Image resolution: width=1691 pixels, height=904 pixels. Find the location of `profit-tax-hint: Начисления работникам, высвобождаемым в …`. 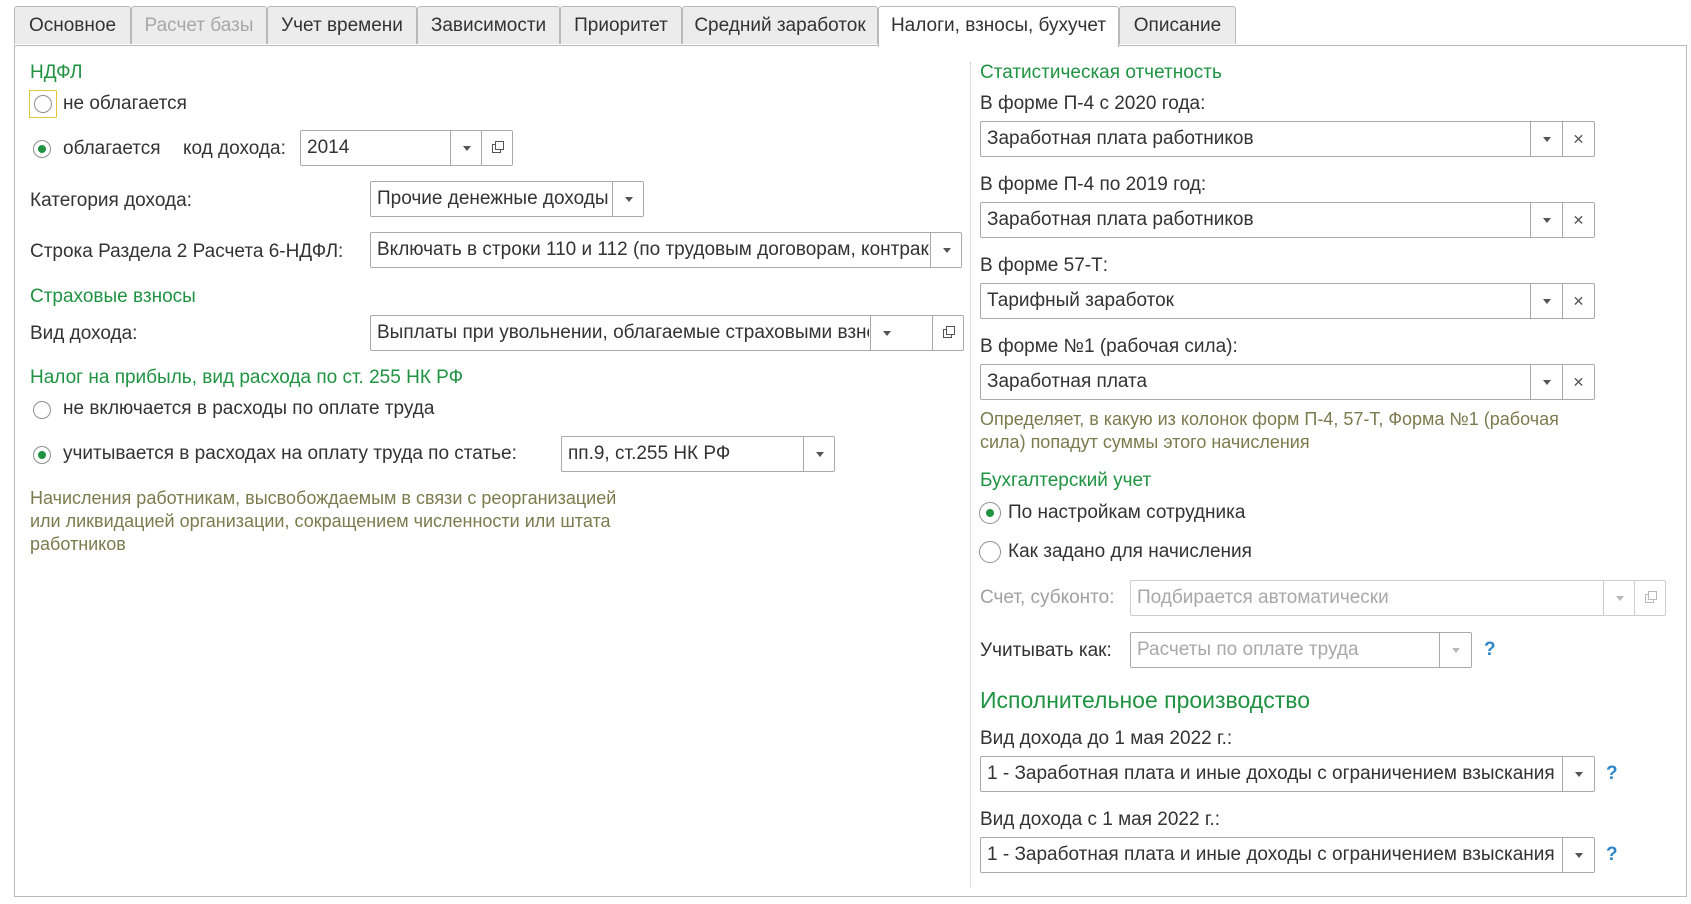

profit-tax-hint: Начисления работникам, высвобождаемым в … is located at coordinates (323, 521).